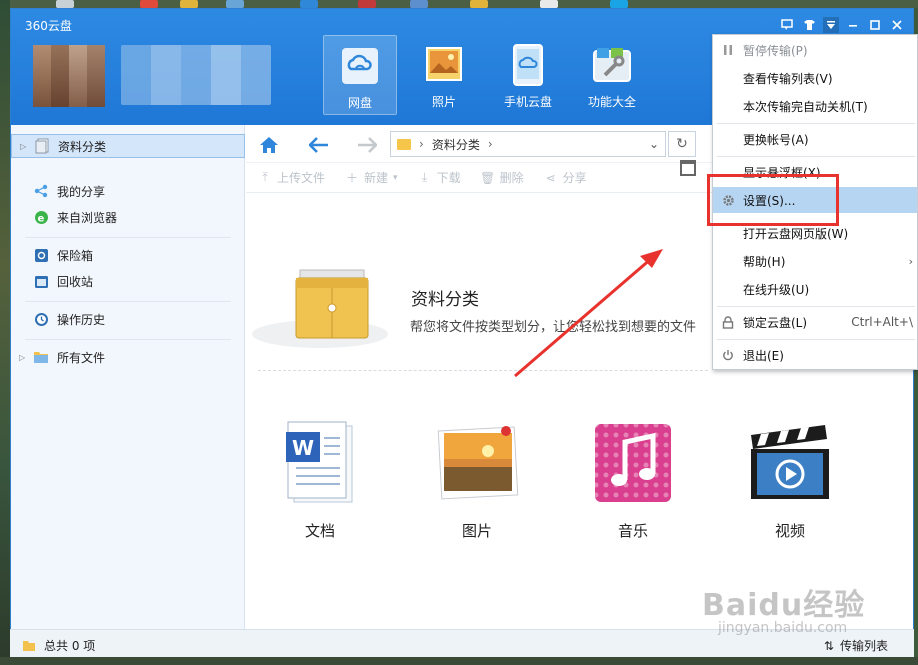  Describe the element at coordinates (783, 628) in the screenshot. I see `watermark-sub: jingyan.baidu.com` at that location.